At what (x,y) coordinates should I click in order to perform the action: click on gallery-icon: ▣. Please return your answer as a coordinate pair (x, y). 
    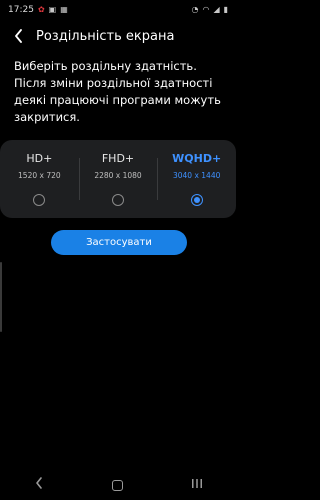
    Looking at the image, I should click on (52, 9).